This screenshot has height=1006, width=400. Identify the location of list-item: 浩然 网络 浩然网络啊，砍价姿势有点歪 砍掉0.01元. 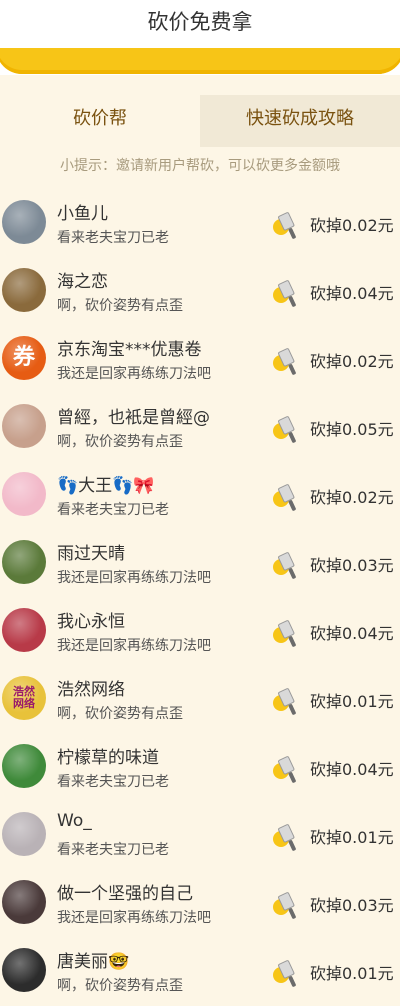
(200, 700).